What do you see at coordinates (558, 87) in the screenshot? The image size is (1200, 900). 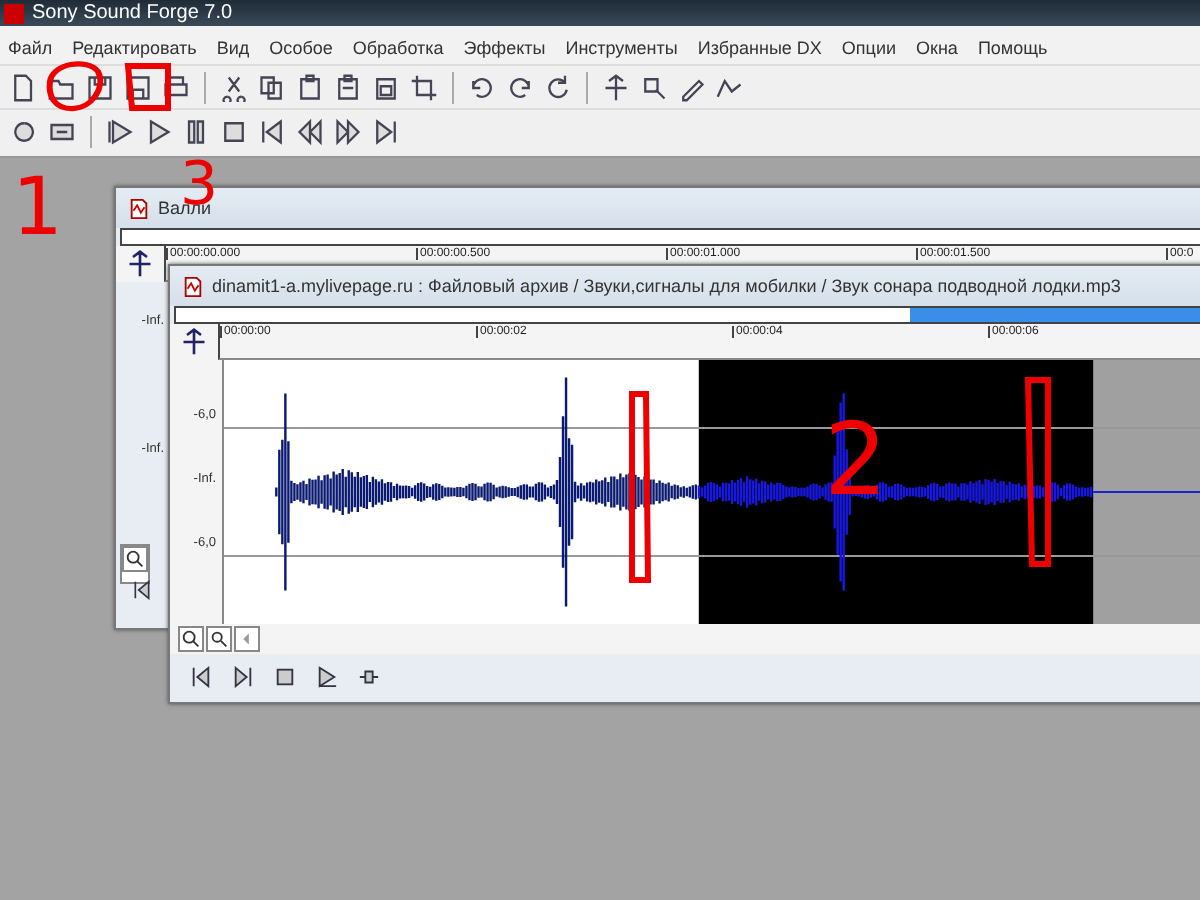 I see `refresh-icon` at bounding box center [558, 87].